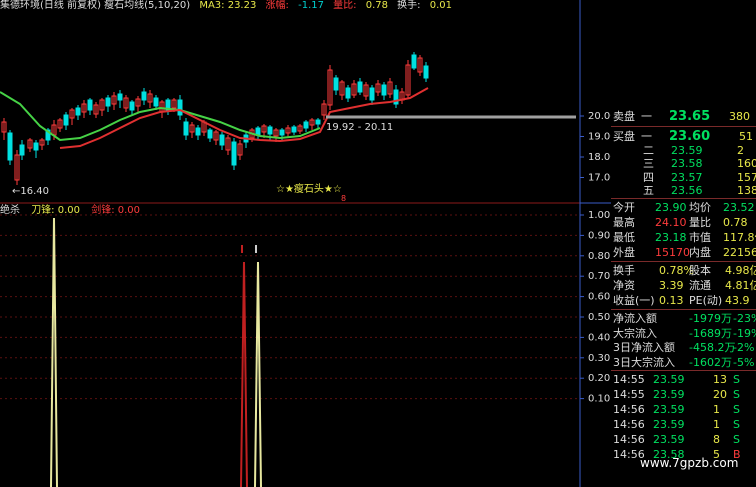 The height and width of the screenshot is (487, 756). What do you see at coordinates (646, 116) in the screenshot?
I see `level: 一` at bounding box center [646, 116].